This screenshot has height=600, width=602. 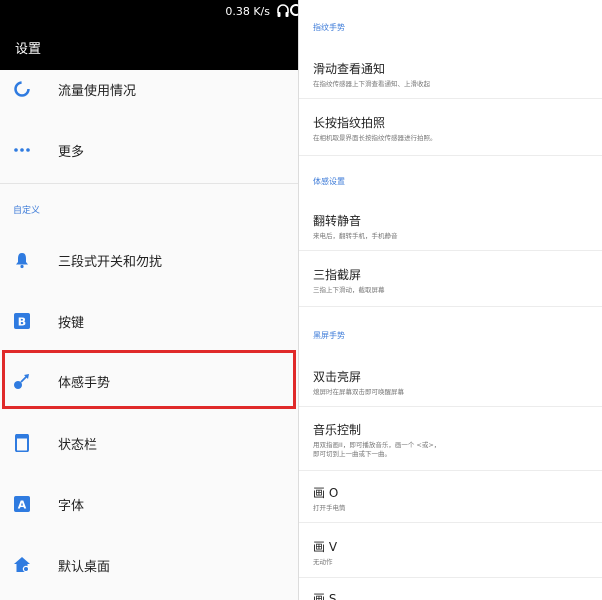 What do you see at coordinates (22, 261) in the screenshot?
I see `bell-icon` at bounding box center [22, 261].